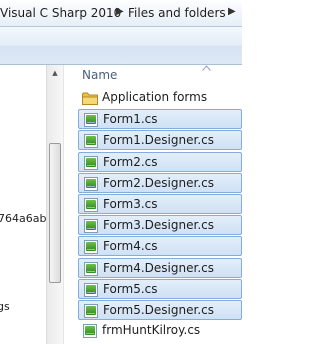 The height and width of the screenshot is (344, 320). What do you see at coordinates (160, 288) in the screenshot?
I see `file-row: Form5.cs` at bounding box center [160, 288].